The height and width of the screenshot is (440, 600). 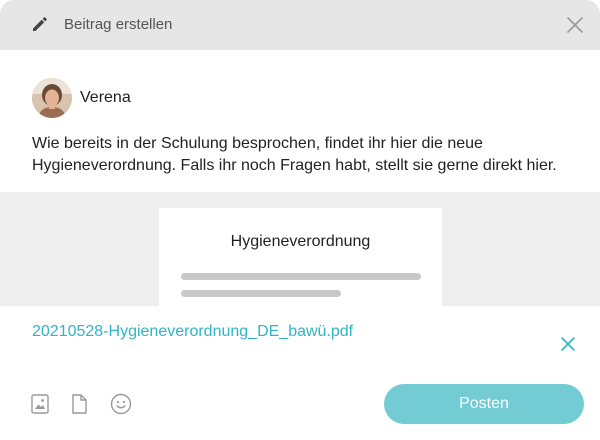 What do you see at coordinates (300, 241) in the screenshot?
I see `document-preview-title: Hygieneverordnung` at bounding box center [300, 241].